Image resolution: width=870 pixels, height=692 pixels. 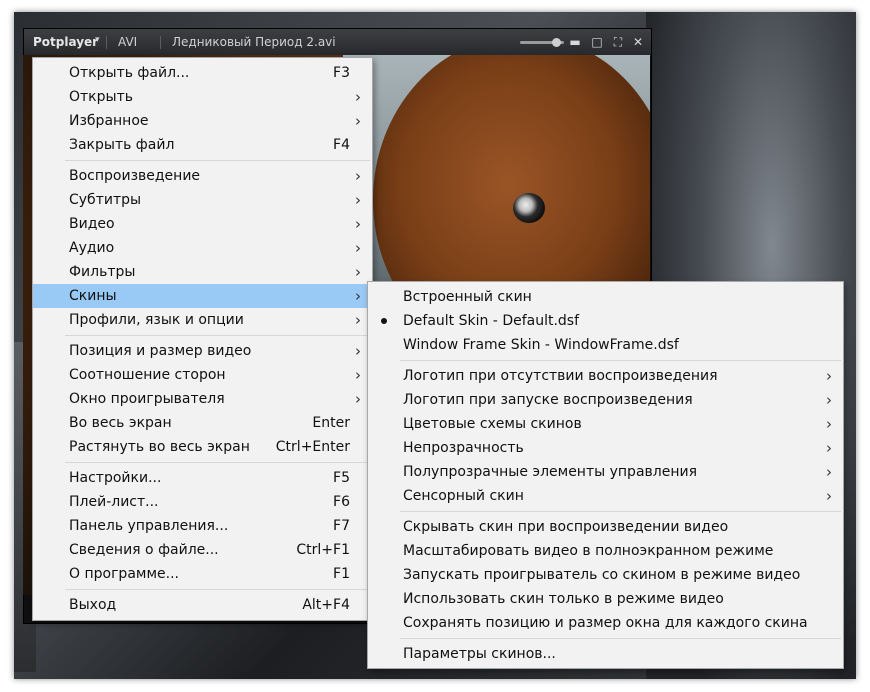 I want to click on menu-item-video: Видео ›, so click(x=202, y=224).